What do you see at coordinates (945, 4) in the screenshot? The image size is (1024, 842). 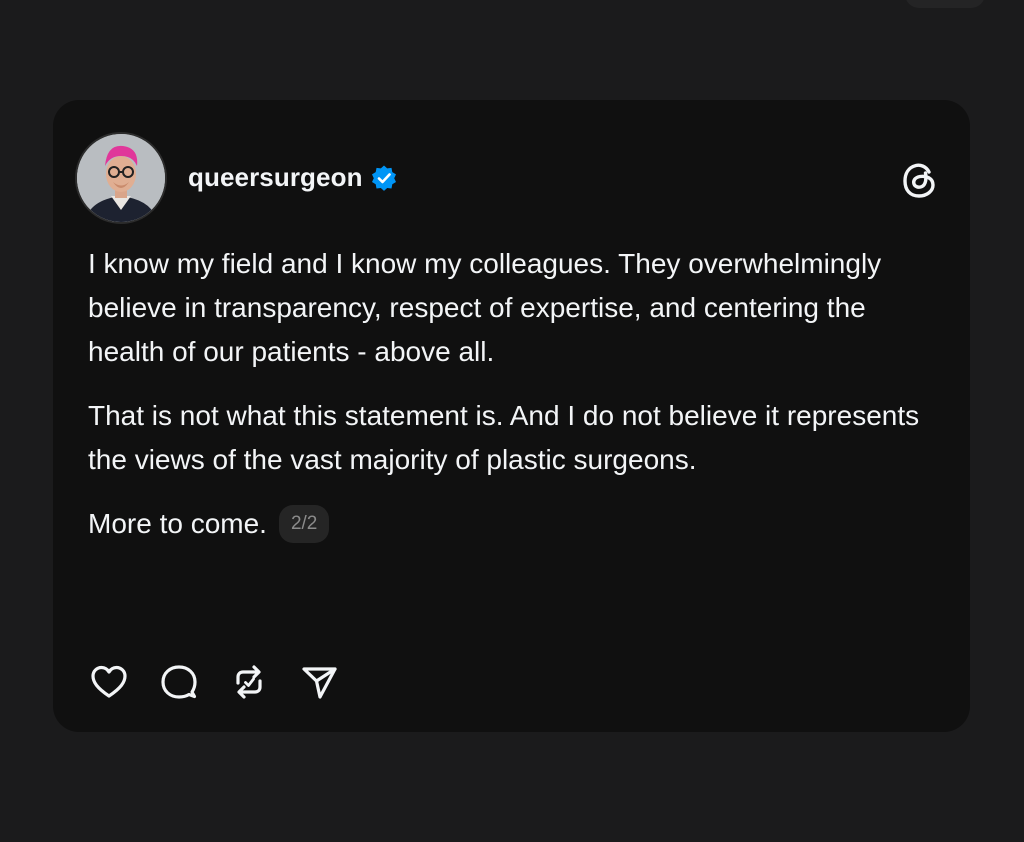 I see `top-control-pill` at bounding box center [945, 4].